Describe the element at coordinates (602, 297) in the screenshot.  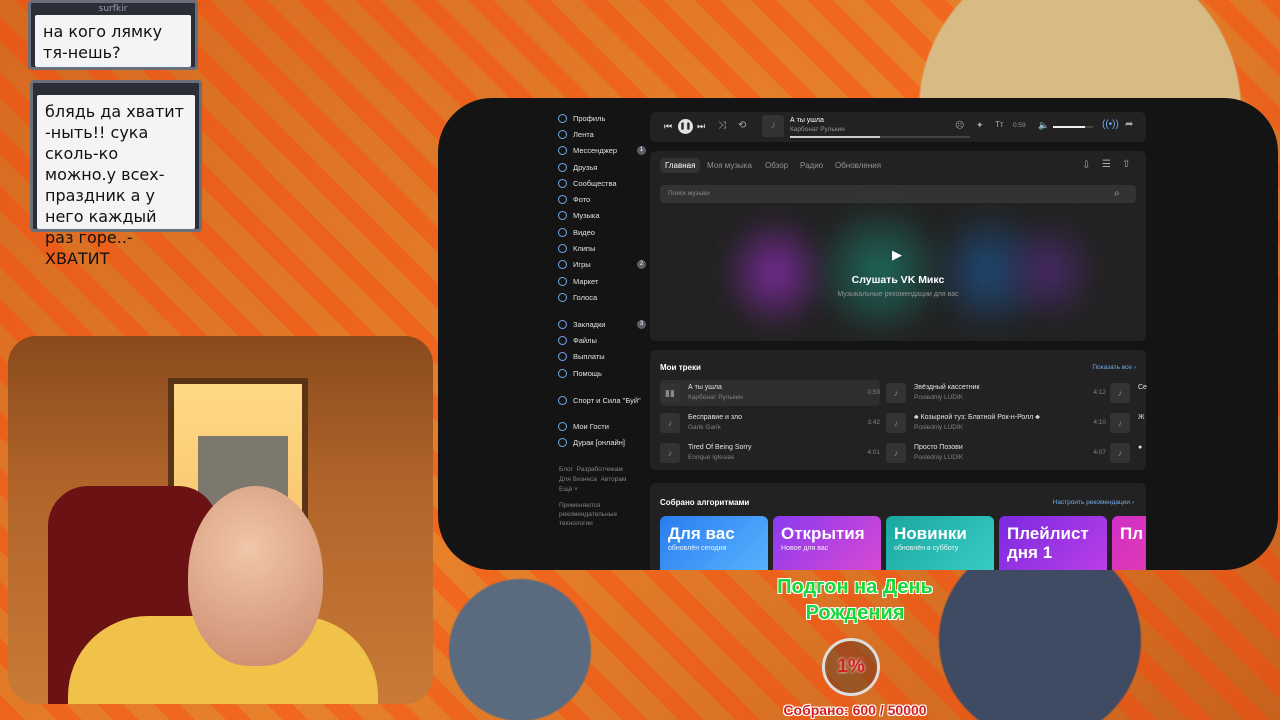
I see `sidebar-item: Голоса` at that location.